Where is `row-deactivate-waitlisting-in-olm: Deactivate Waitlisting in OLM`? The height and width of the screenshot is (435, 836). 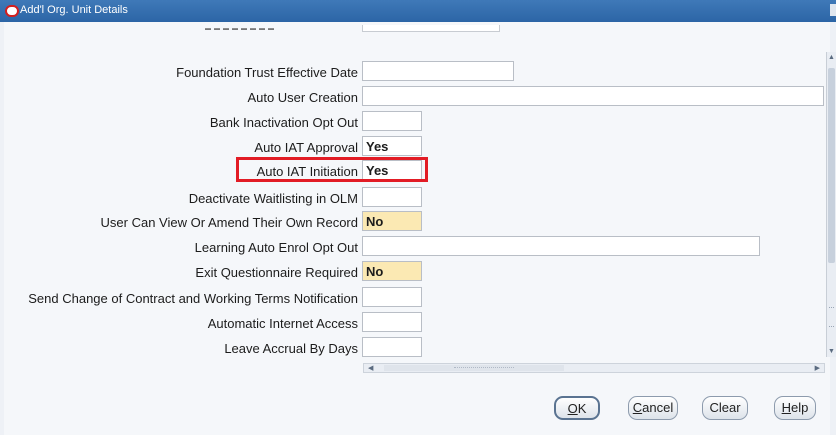 row-deactivate-waitlisting-in-olm: Deactivate Waitlisting in OLM is located at coordinates (212, 198).